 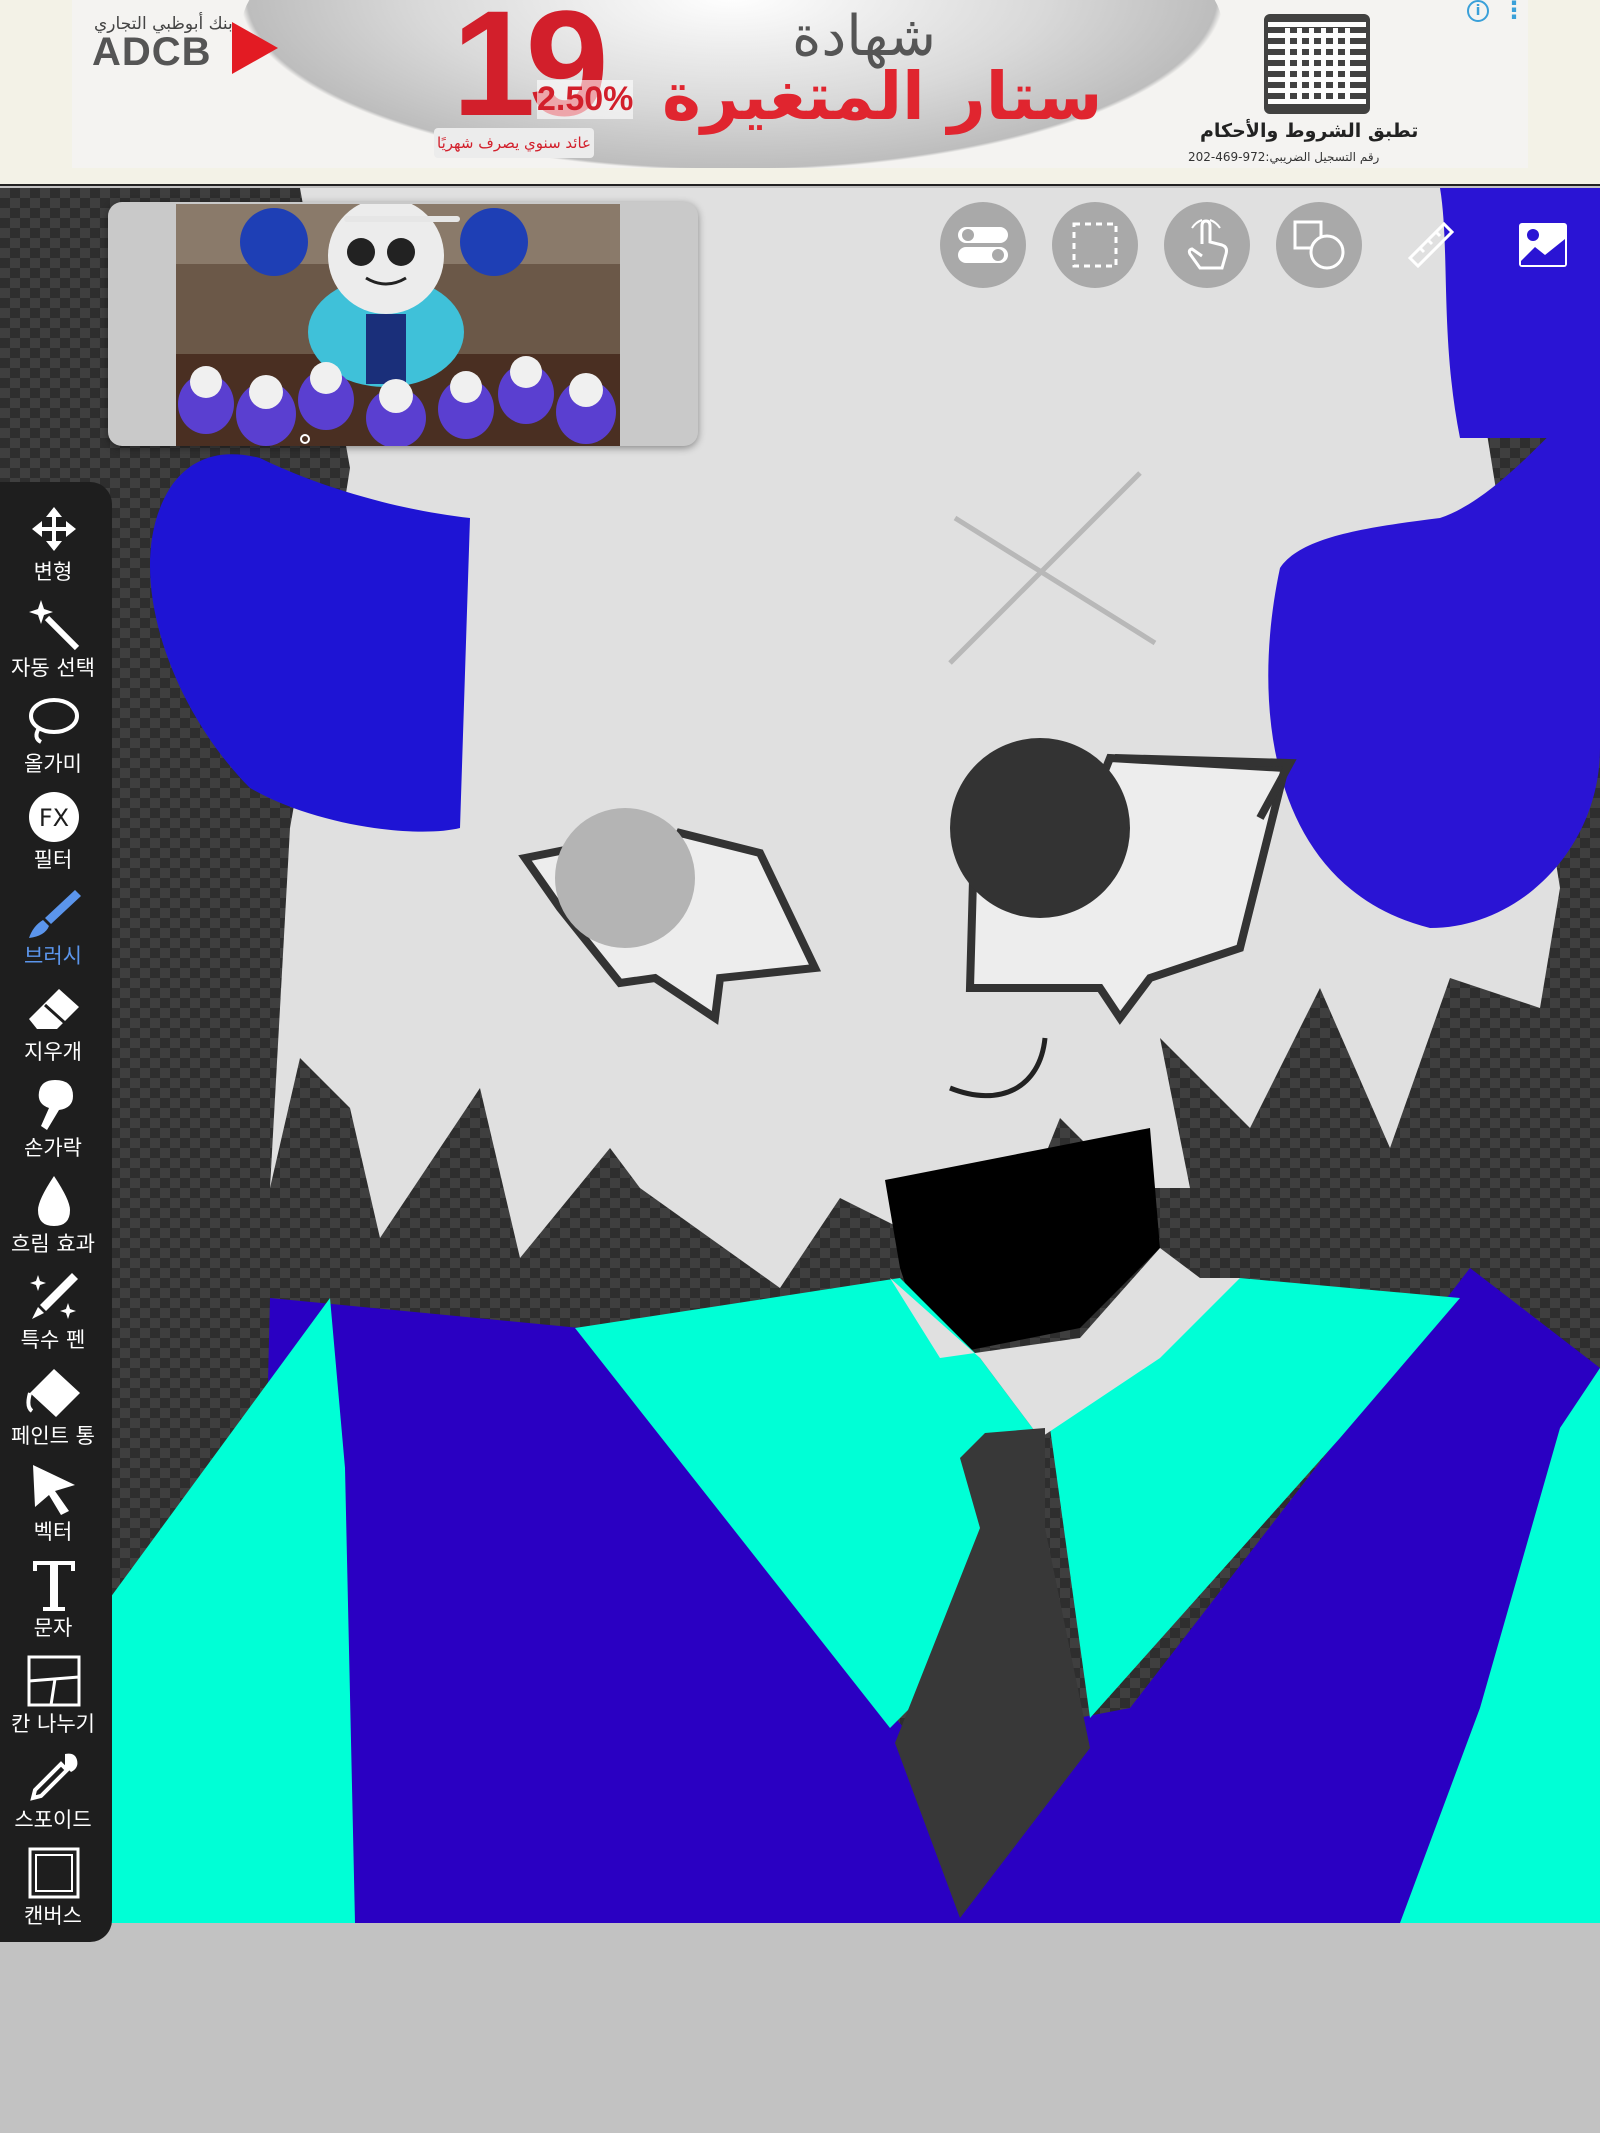 I want to click on tool-label: 칸 나누기, so click(x=53, y=1724).